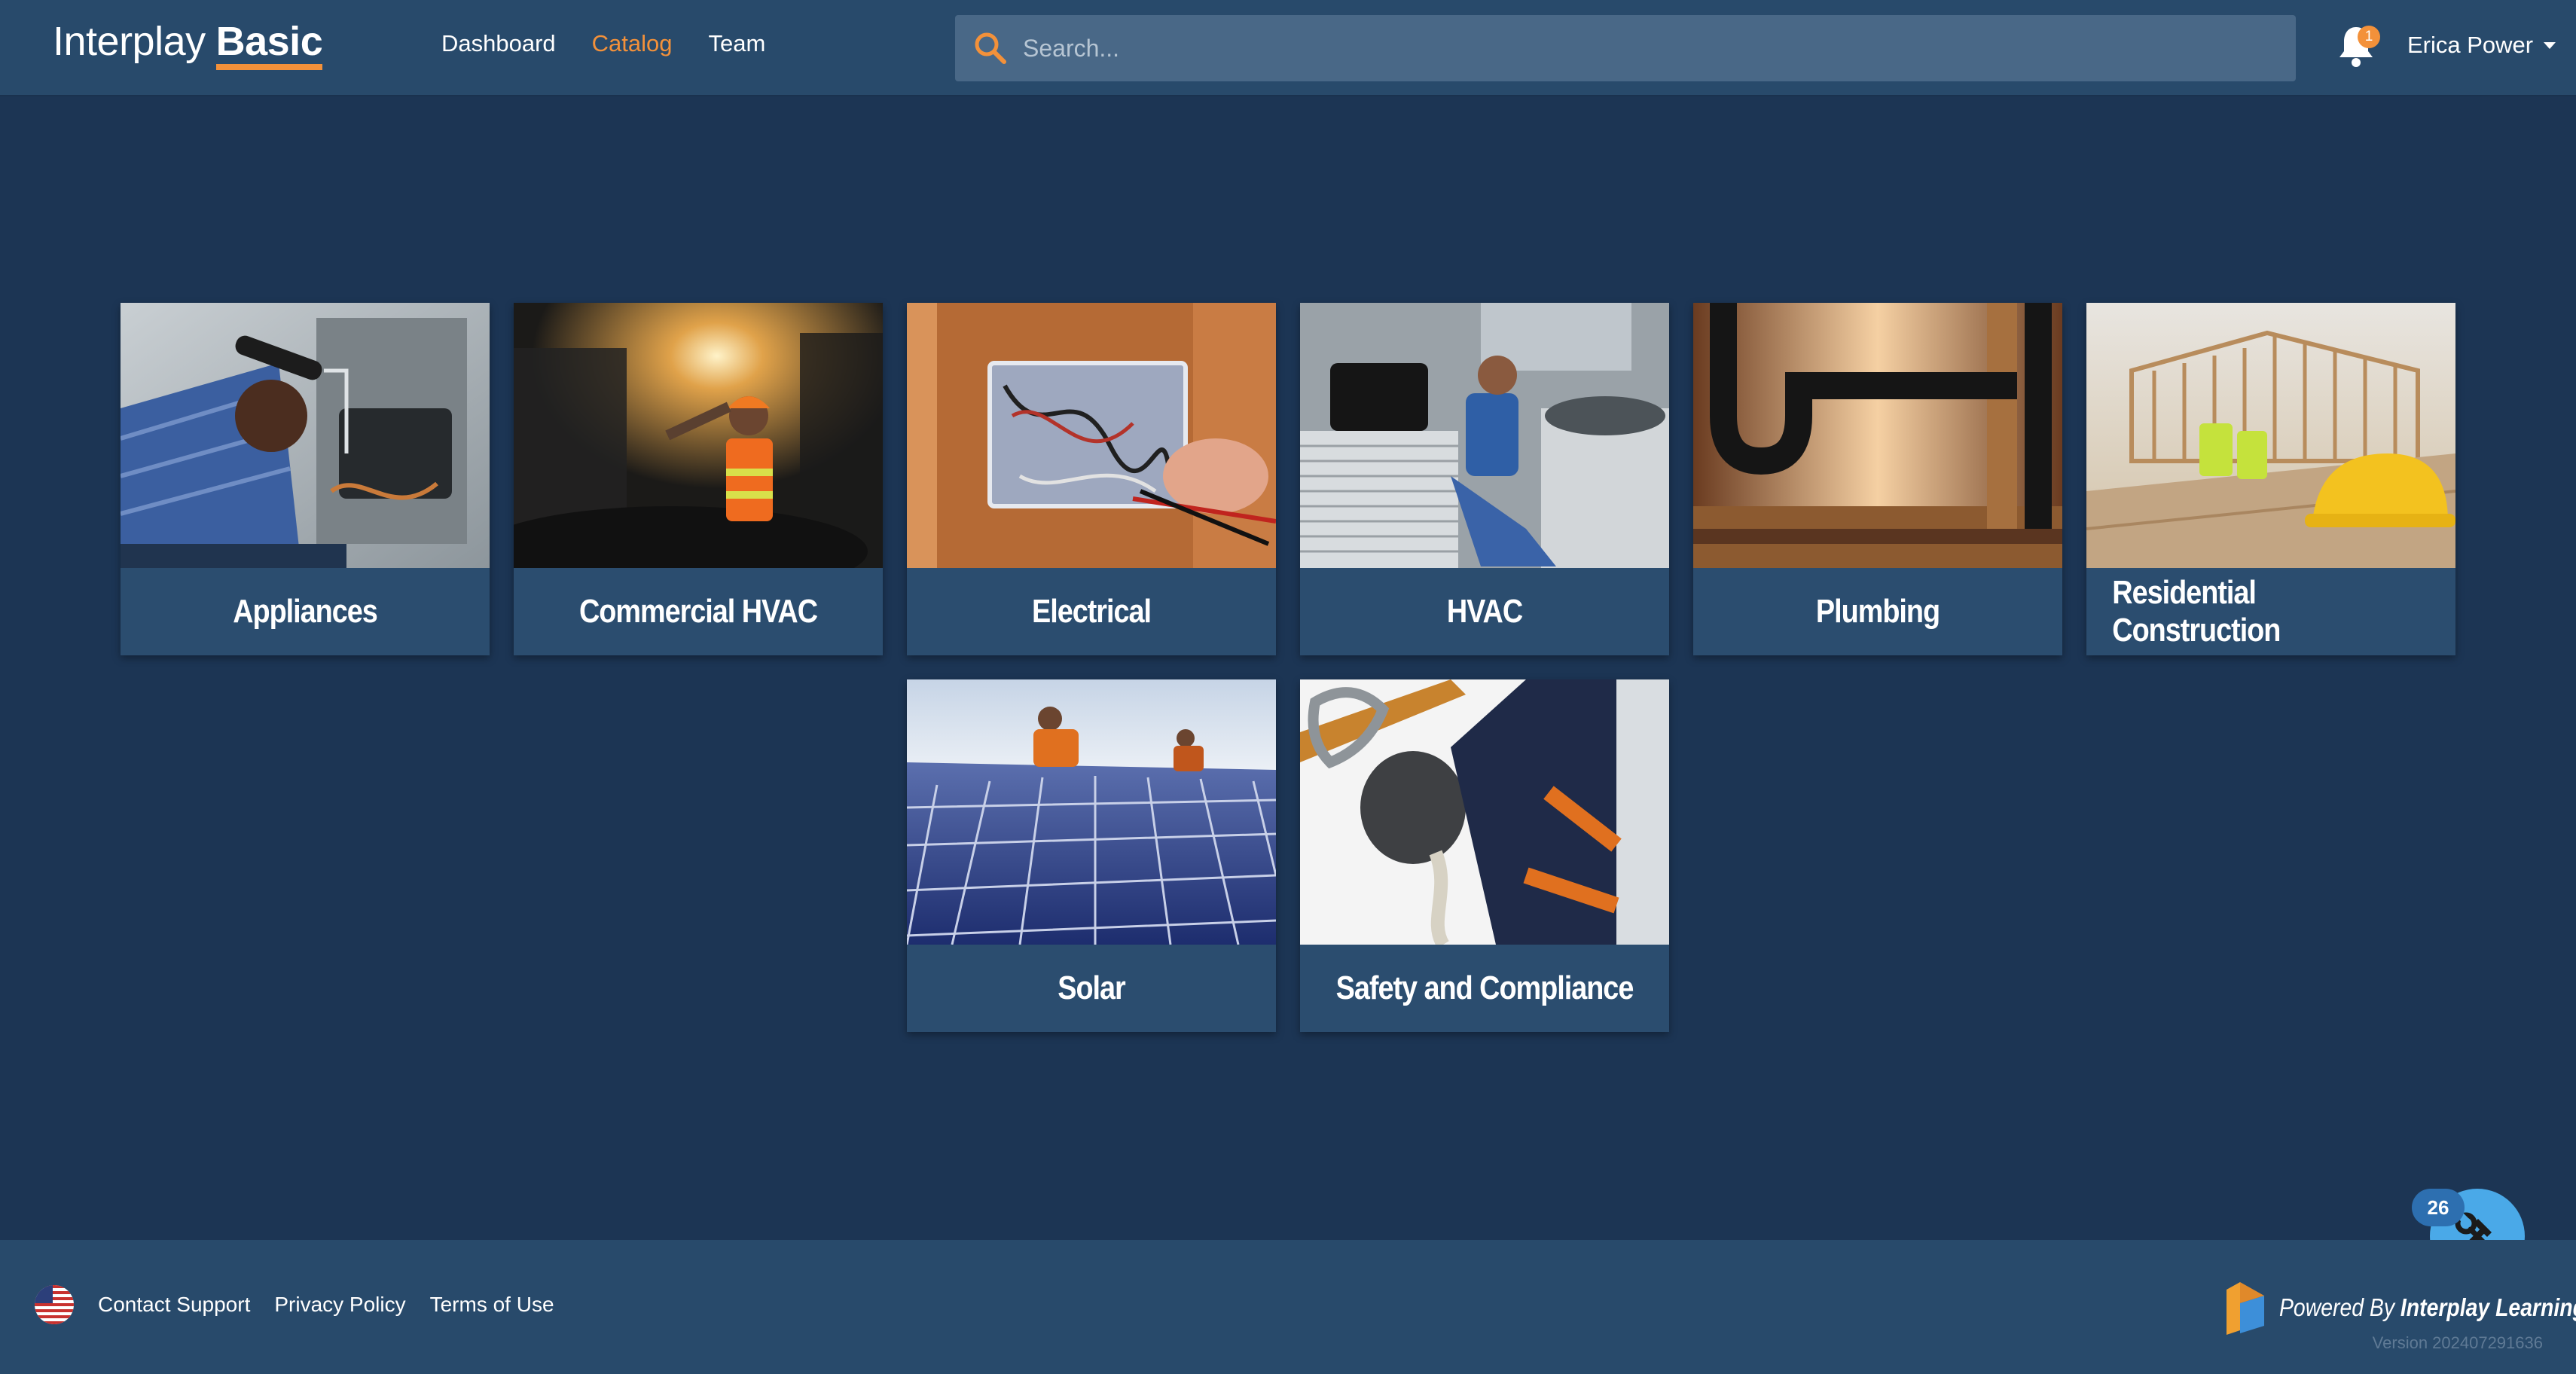  I want to click on catalog-card-residential-construction: Residential Construction, so click(2270, 479).